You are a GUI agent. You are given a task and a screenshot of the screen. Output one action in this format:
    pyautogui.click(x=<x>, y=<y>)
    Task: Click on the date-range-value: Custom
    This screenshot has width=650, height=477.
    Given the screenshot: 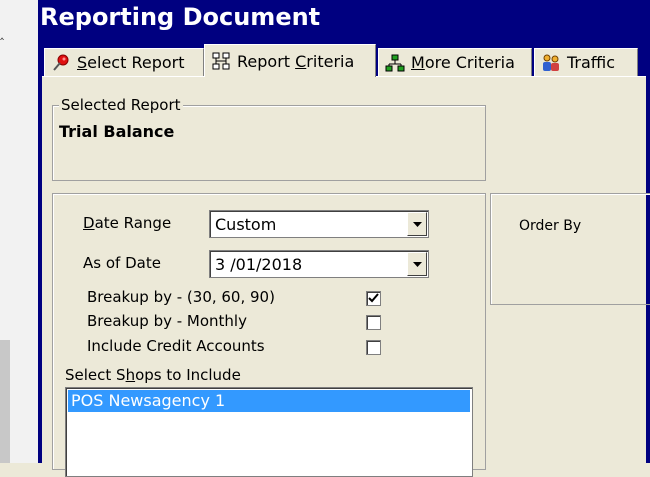 What is the action you would take?
    pyautogui.click(x=246, y=224)
    